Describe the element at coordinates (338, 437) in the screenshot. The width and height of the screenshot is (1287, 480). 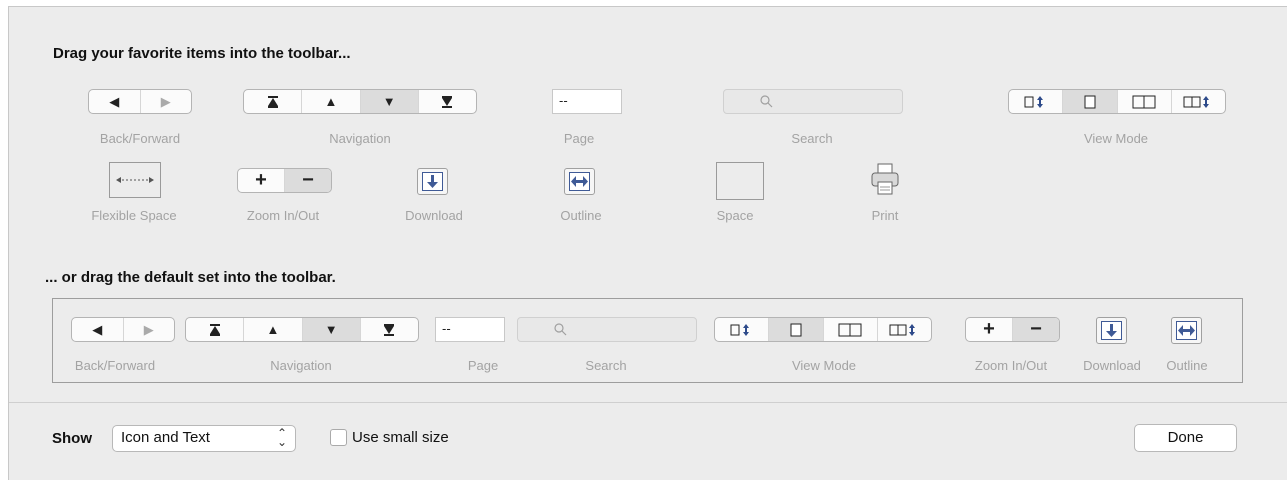
I see `use-small-size-checkbox` at that location.